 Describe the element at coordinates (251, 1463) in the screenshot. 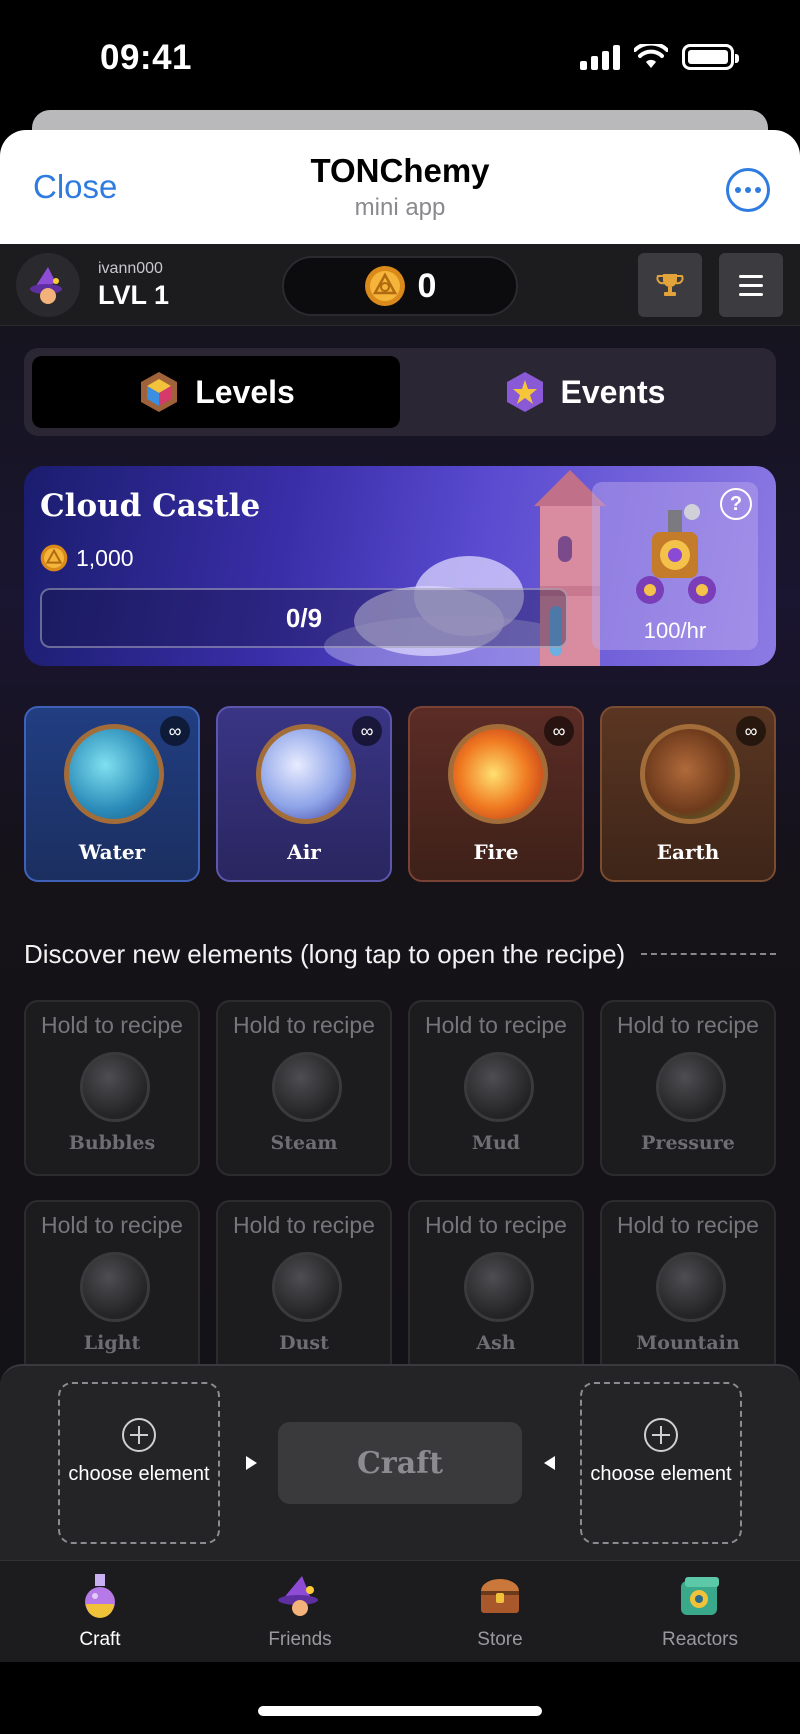

I see `arrow-right-icon` at that location.